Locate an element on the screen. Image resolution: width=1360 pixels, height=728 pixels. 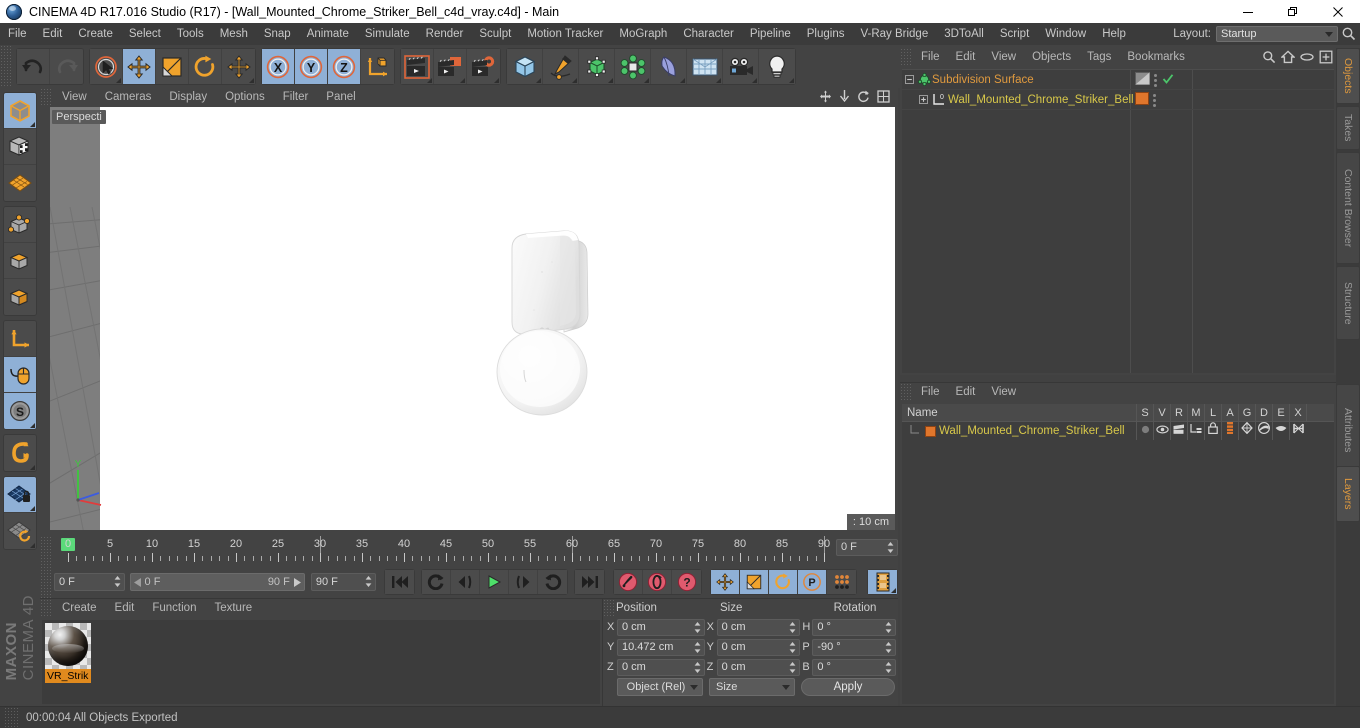
layer-menu-file: File is located at coordinates (930, 392).